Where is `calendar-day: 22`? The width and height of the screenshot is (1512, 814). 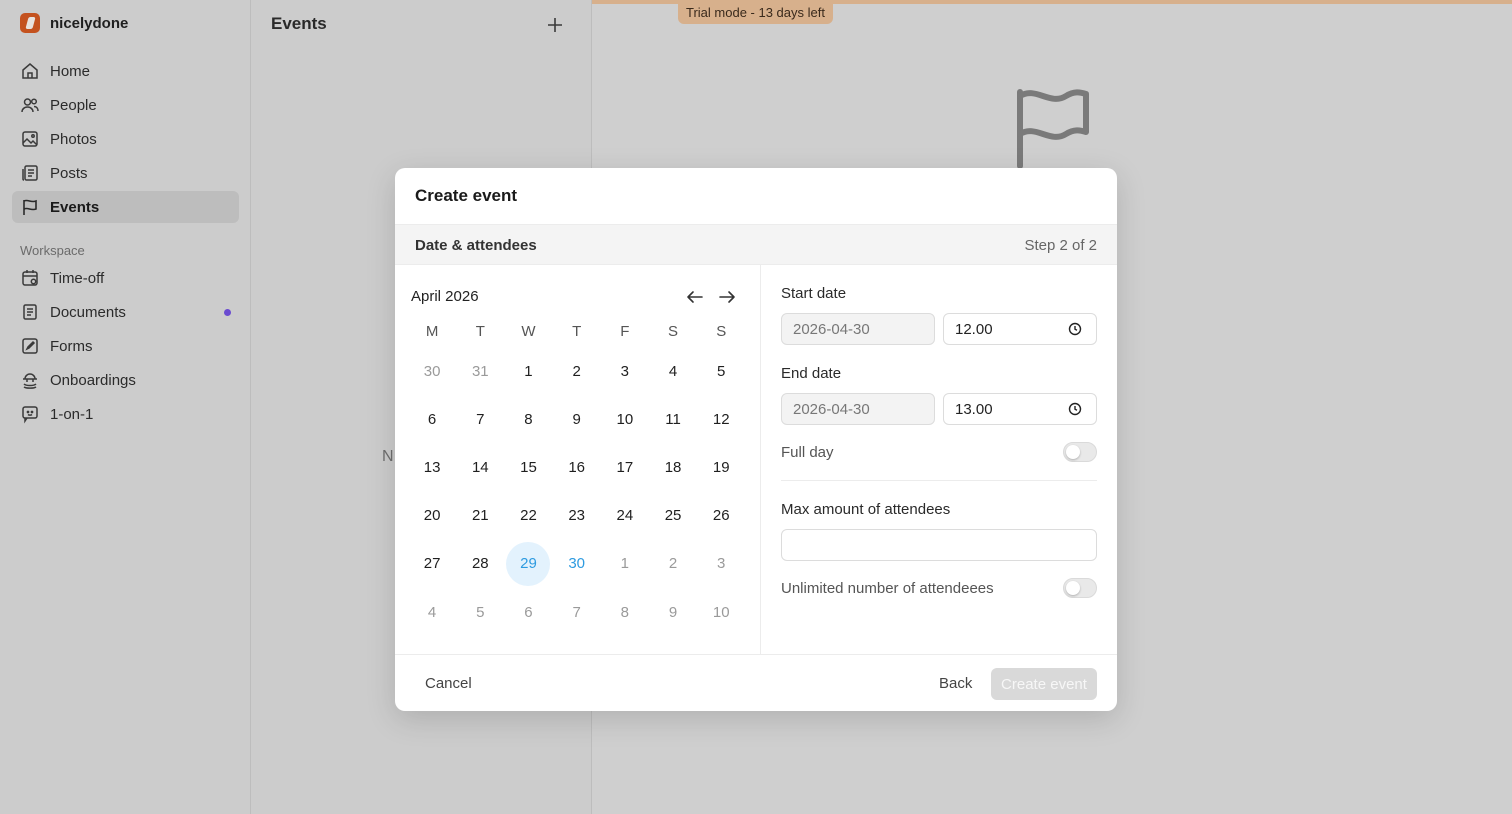
calendar-day: 22 is located at coordinates (528, 516).